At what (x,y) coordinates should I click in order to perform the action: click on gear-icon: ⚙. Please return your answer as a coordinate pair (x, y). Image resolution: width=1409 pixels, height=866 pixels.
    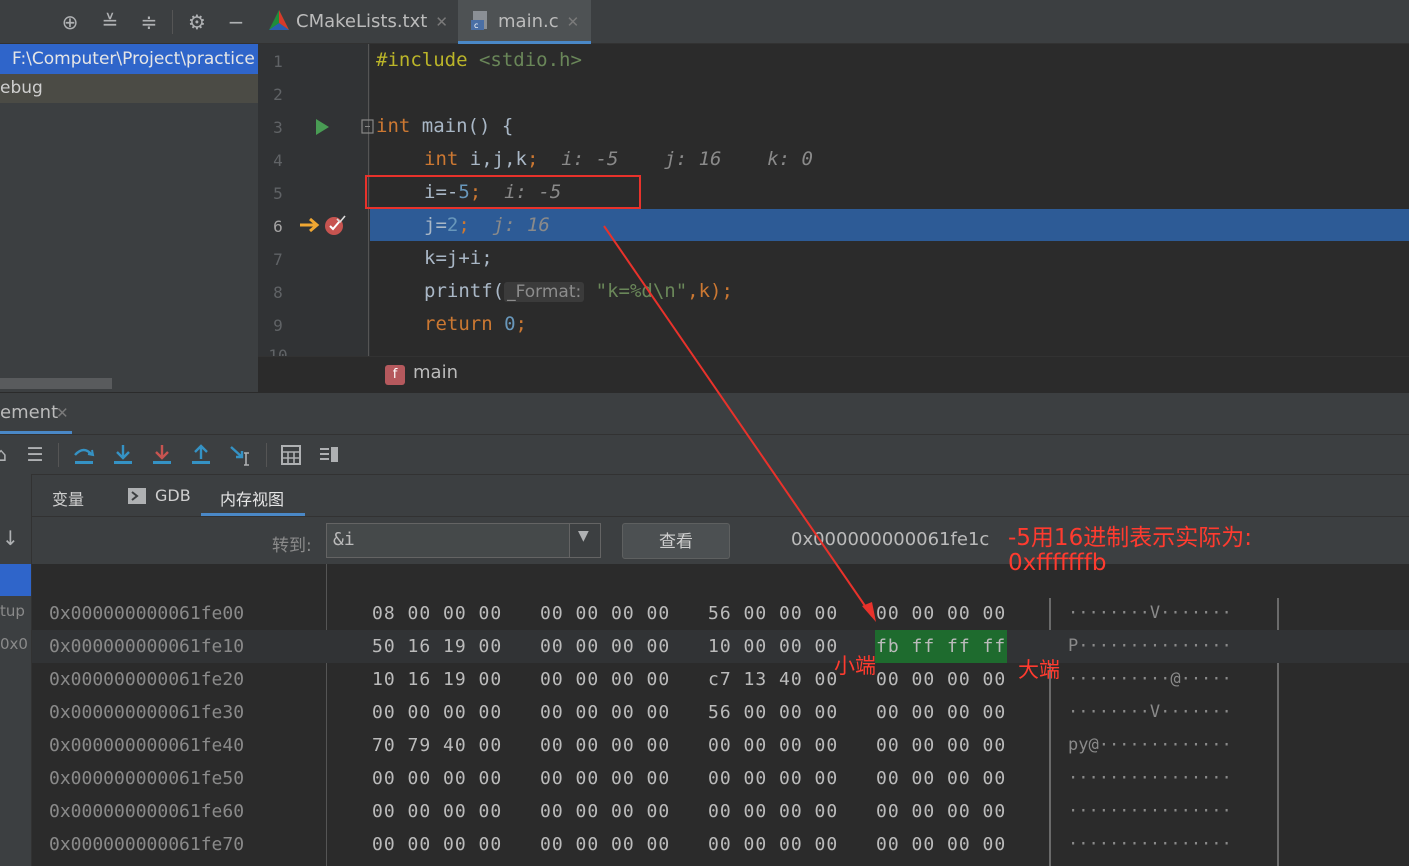
    Looking at the image, I should click on (197, 22).